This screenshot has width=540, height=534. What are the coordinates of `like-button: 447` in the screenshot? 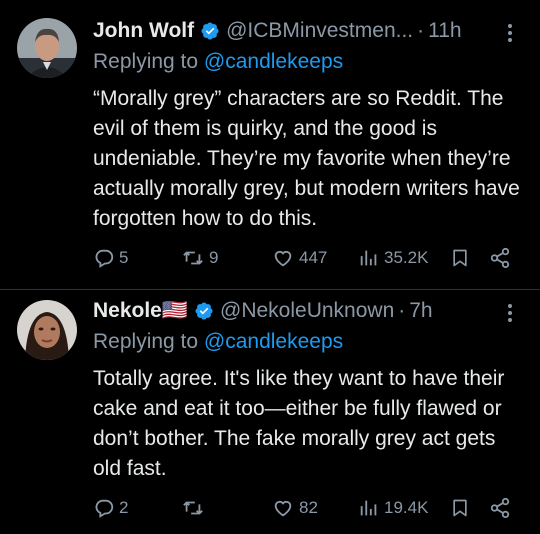 It's located at (299, 258).